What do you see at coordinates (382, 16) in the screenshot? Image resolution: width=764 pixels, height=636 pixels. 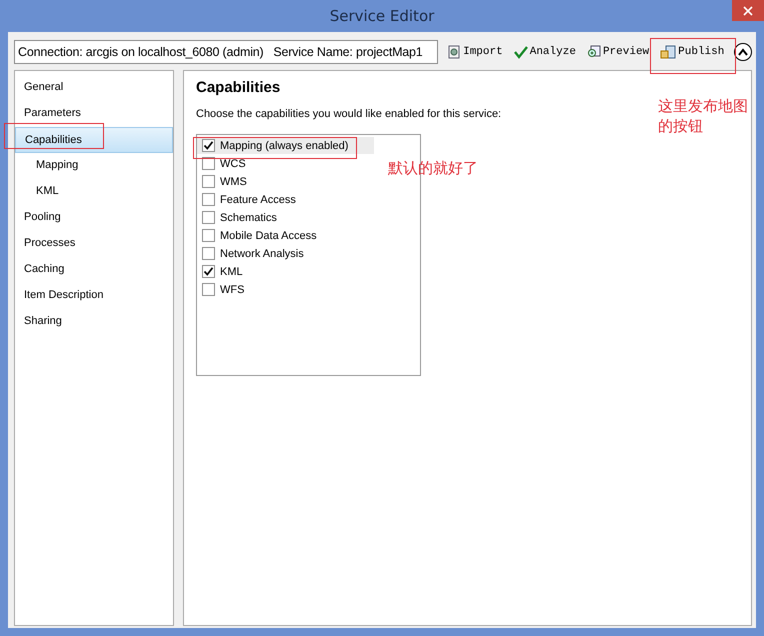 I see `window-title: Service Editor` at bounding box center [382, 16].